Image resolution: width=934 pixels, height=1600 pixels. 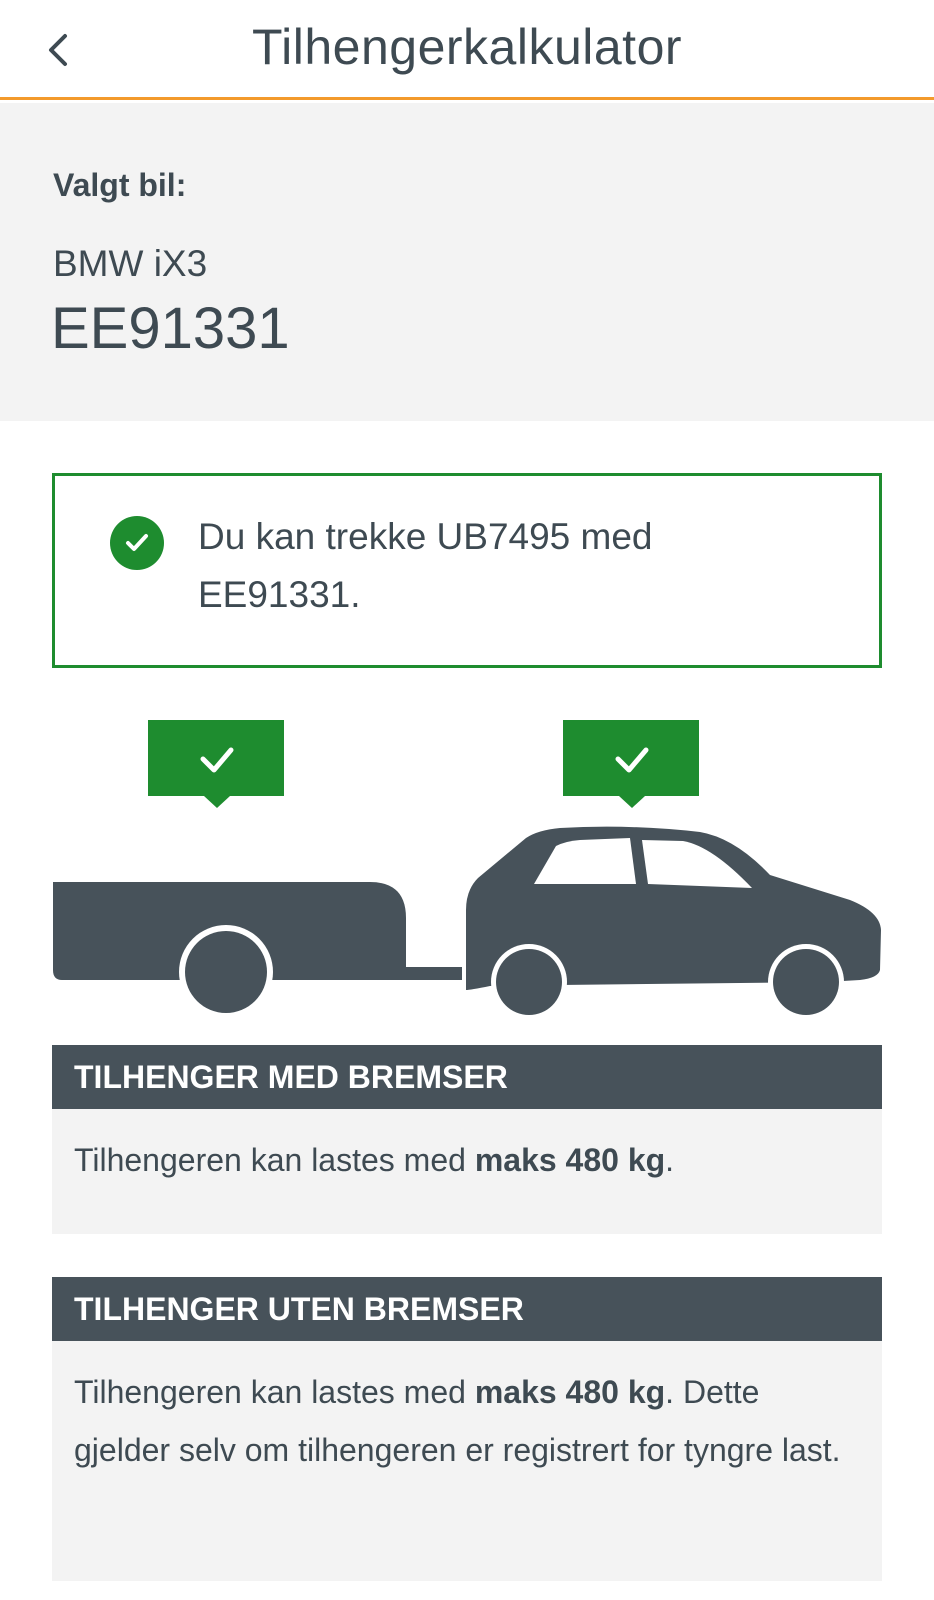 What do you see at coordinates (170, 328) in the screenshot?
I see `car-plate: EE91331` at bounding box center [170, 328].